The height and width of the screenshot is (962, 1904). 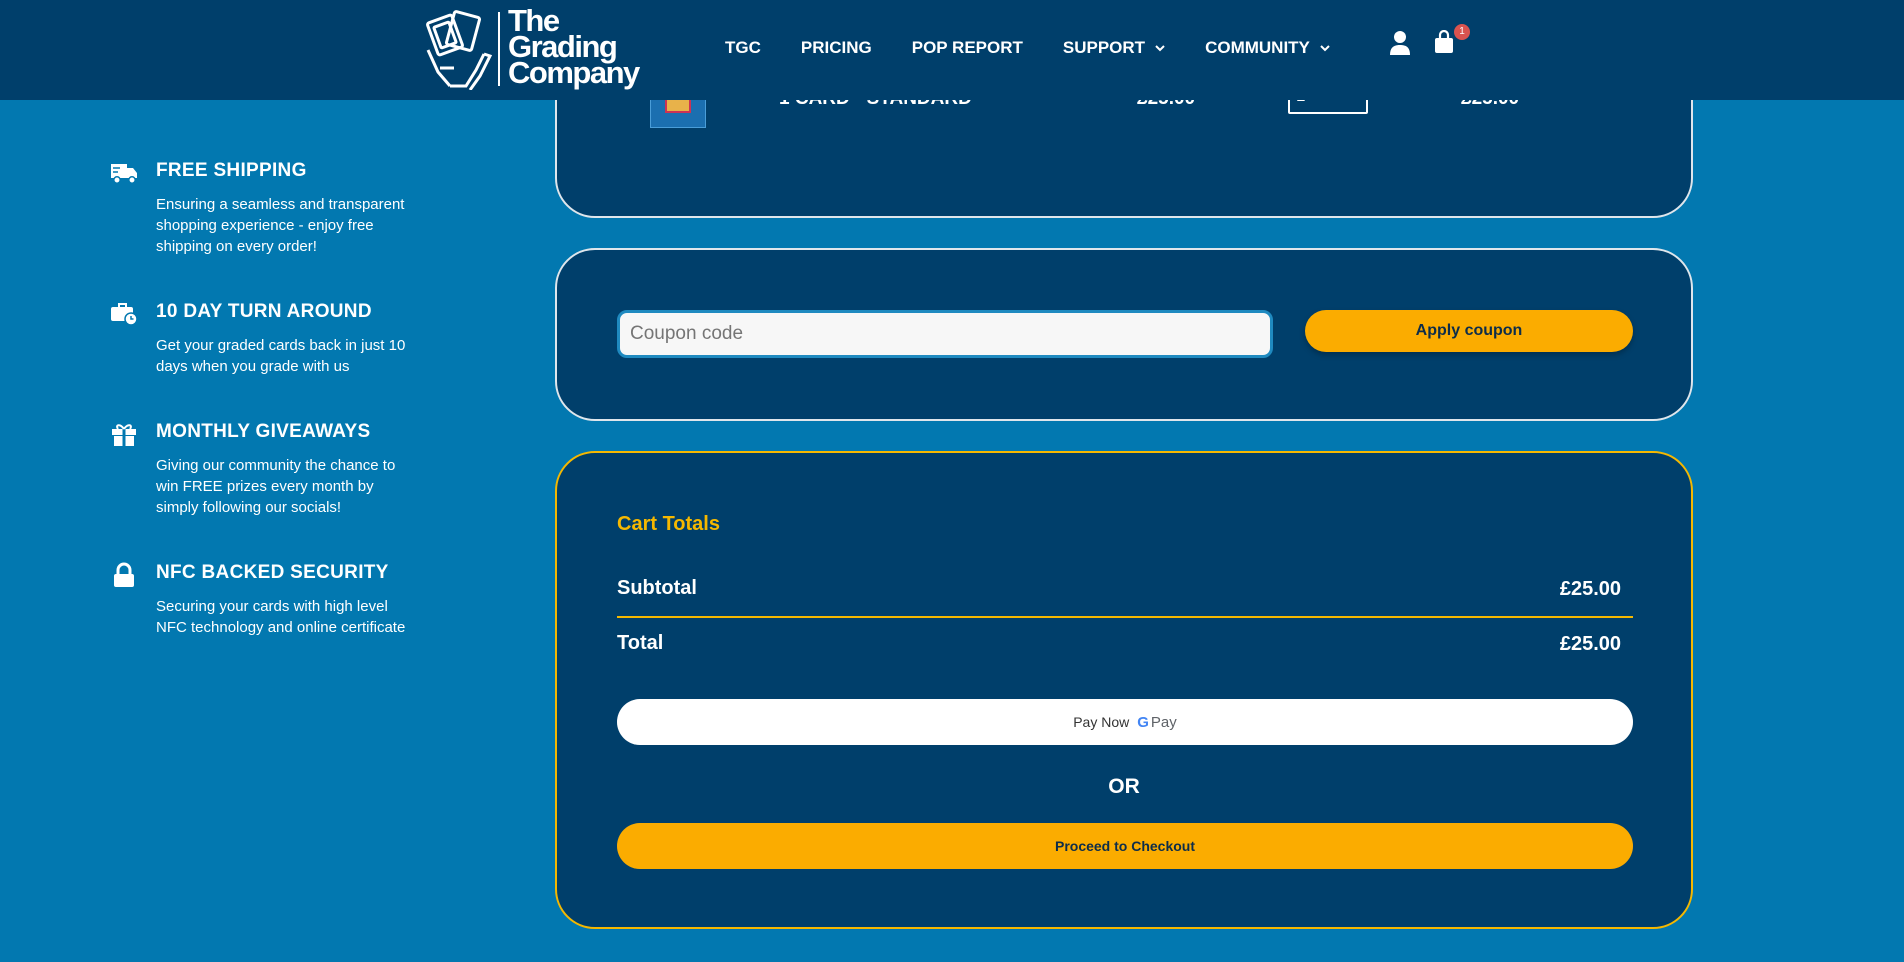 I want to click on nav-pop-report: POP REPORT, so click(x=967, y=48).